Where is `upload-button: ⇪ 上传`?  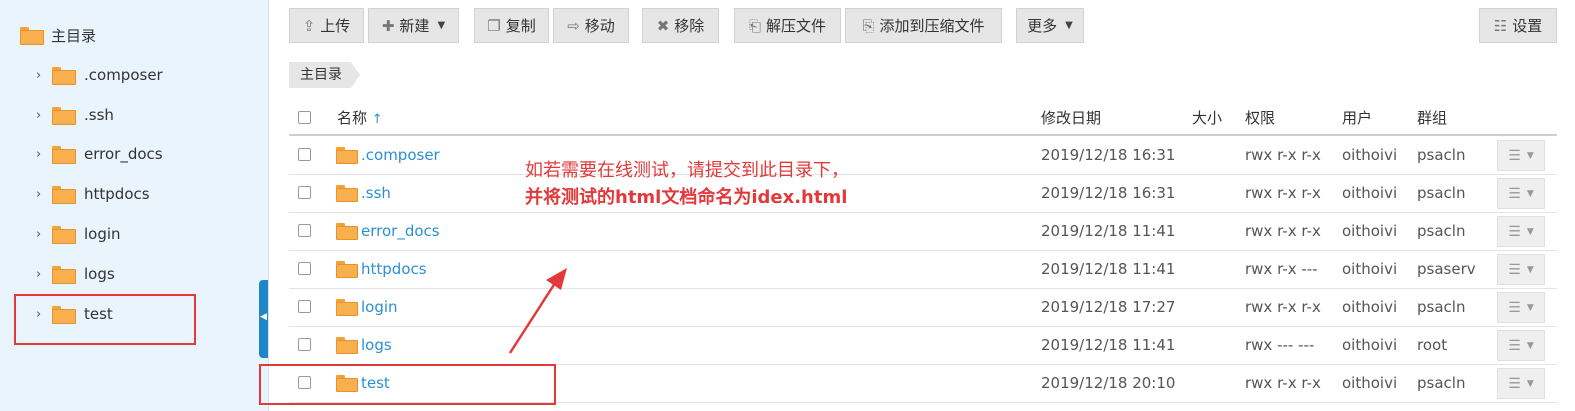 upload-button: ⇪ 上传 is located at coordinates (326, 25).